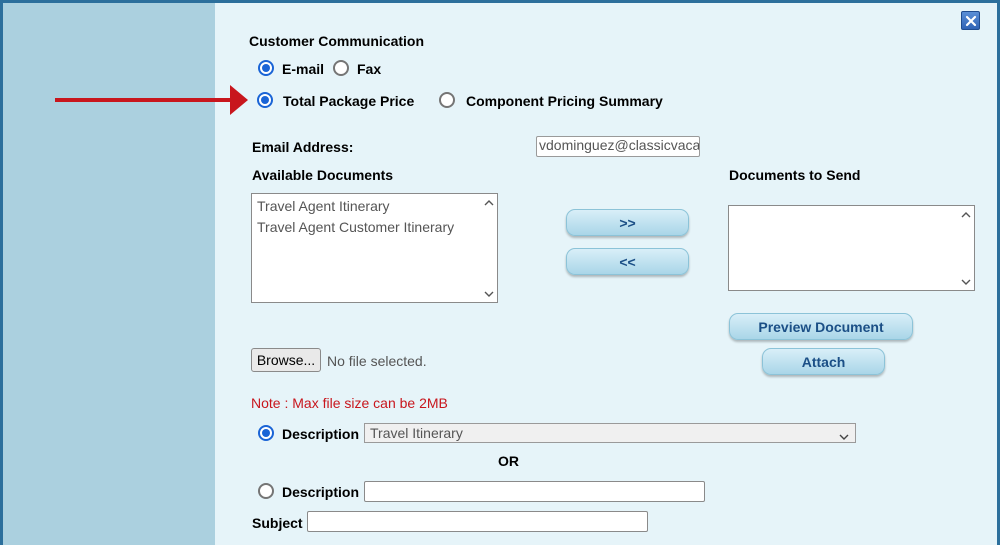 Image resolution: width=1000 pixels, height=545 pixels. Describe the element at coordinates (477, 521) in the screenshot. I see `subject-input` at that location.